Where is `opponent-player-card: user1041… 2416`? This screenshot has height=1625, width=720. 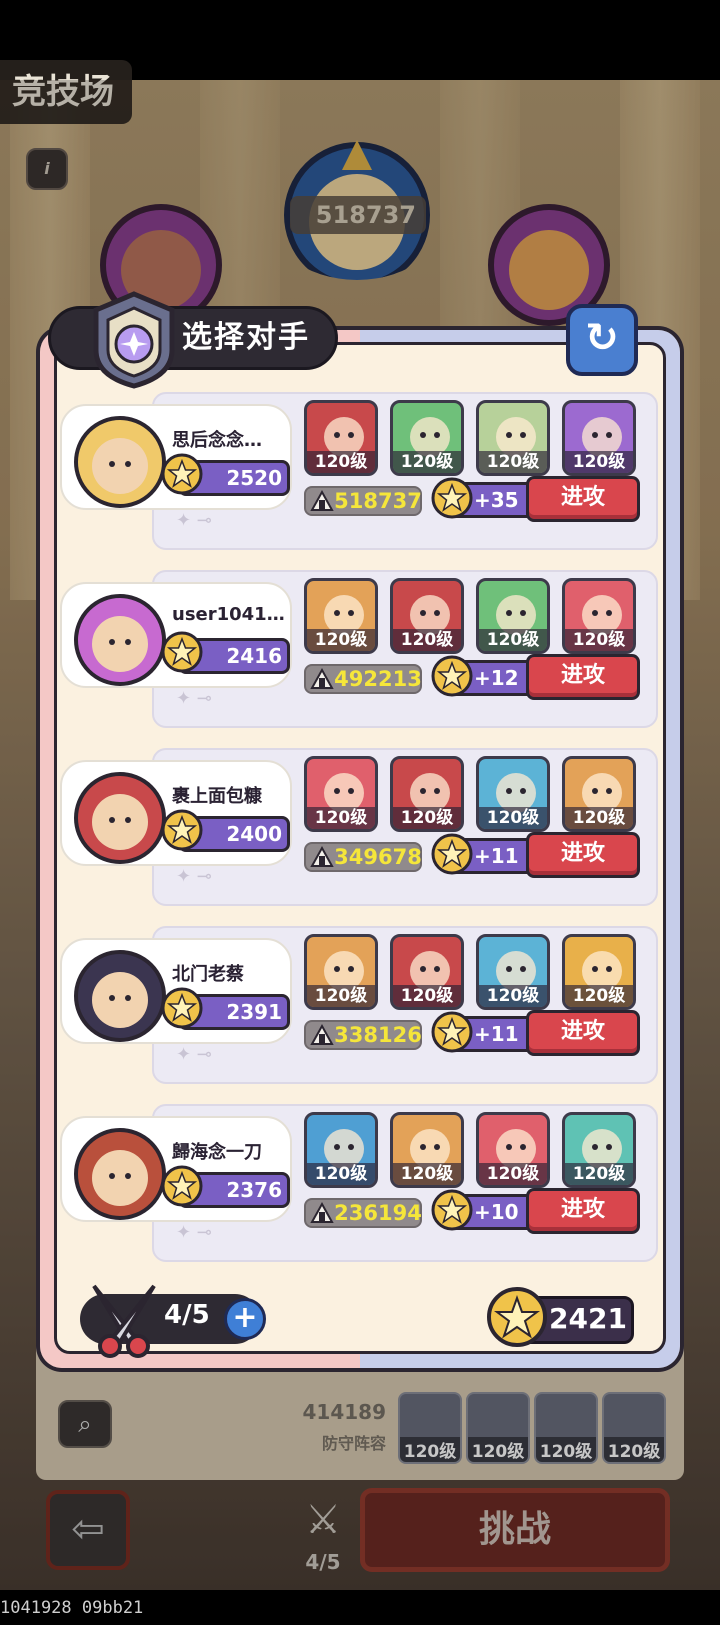 opponent-player-card: user1041… 2416 is located at coordinates (176, 635).